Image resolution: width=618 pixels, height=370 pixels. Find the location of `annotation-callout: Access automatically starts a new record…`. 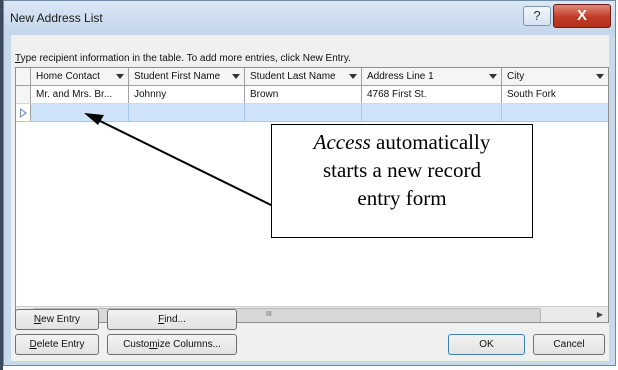

annotation-callout: Access automatically starts a new record… is located at coordinates (402, 181).